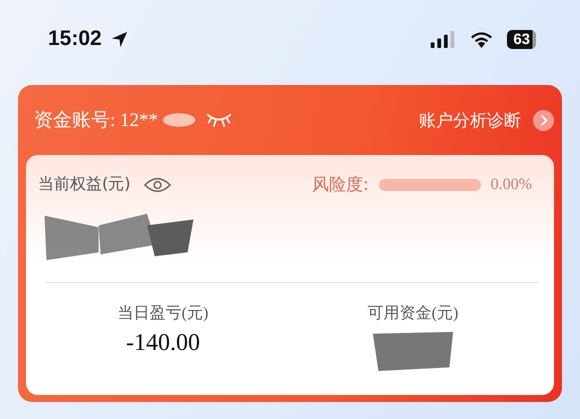  What do you see at coordinates (96, 121) in the screenshot?
I see `account-number: 资金账号: 12**` at bounding box center [96, 121].